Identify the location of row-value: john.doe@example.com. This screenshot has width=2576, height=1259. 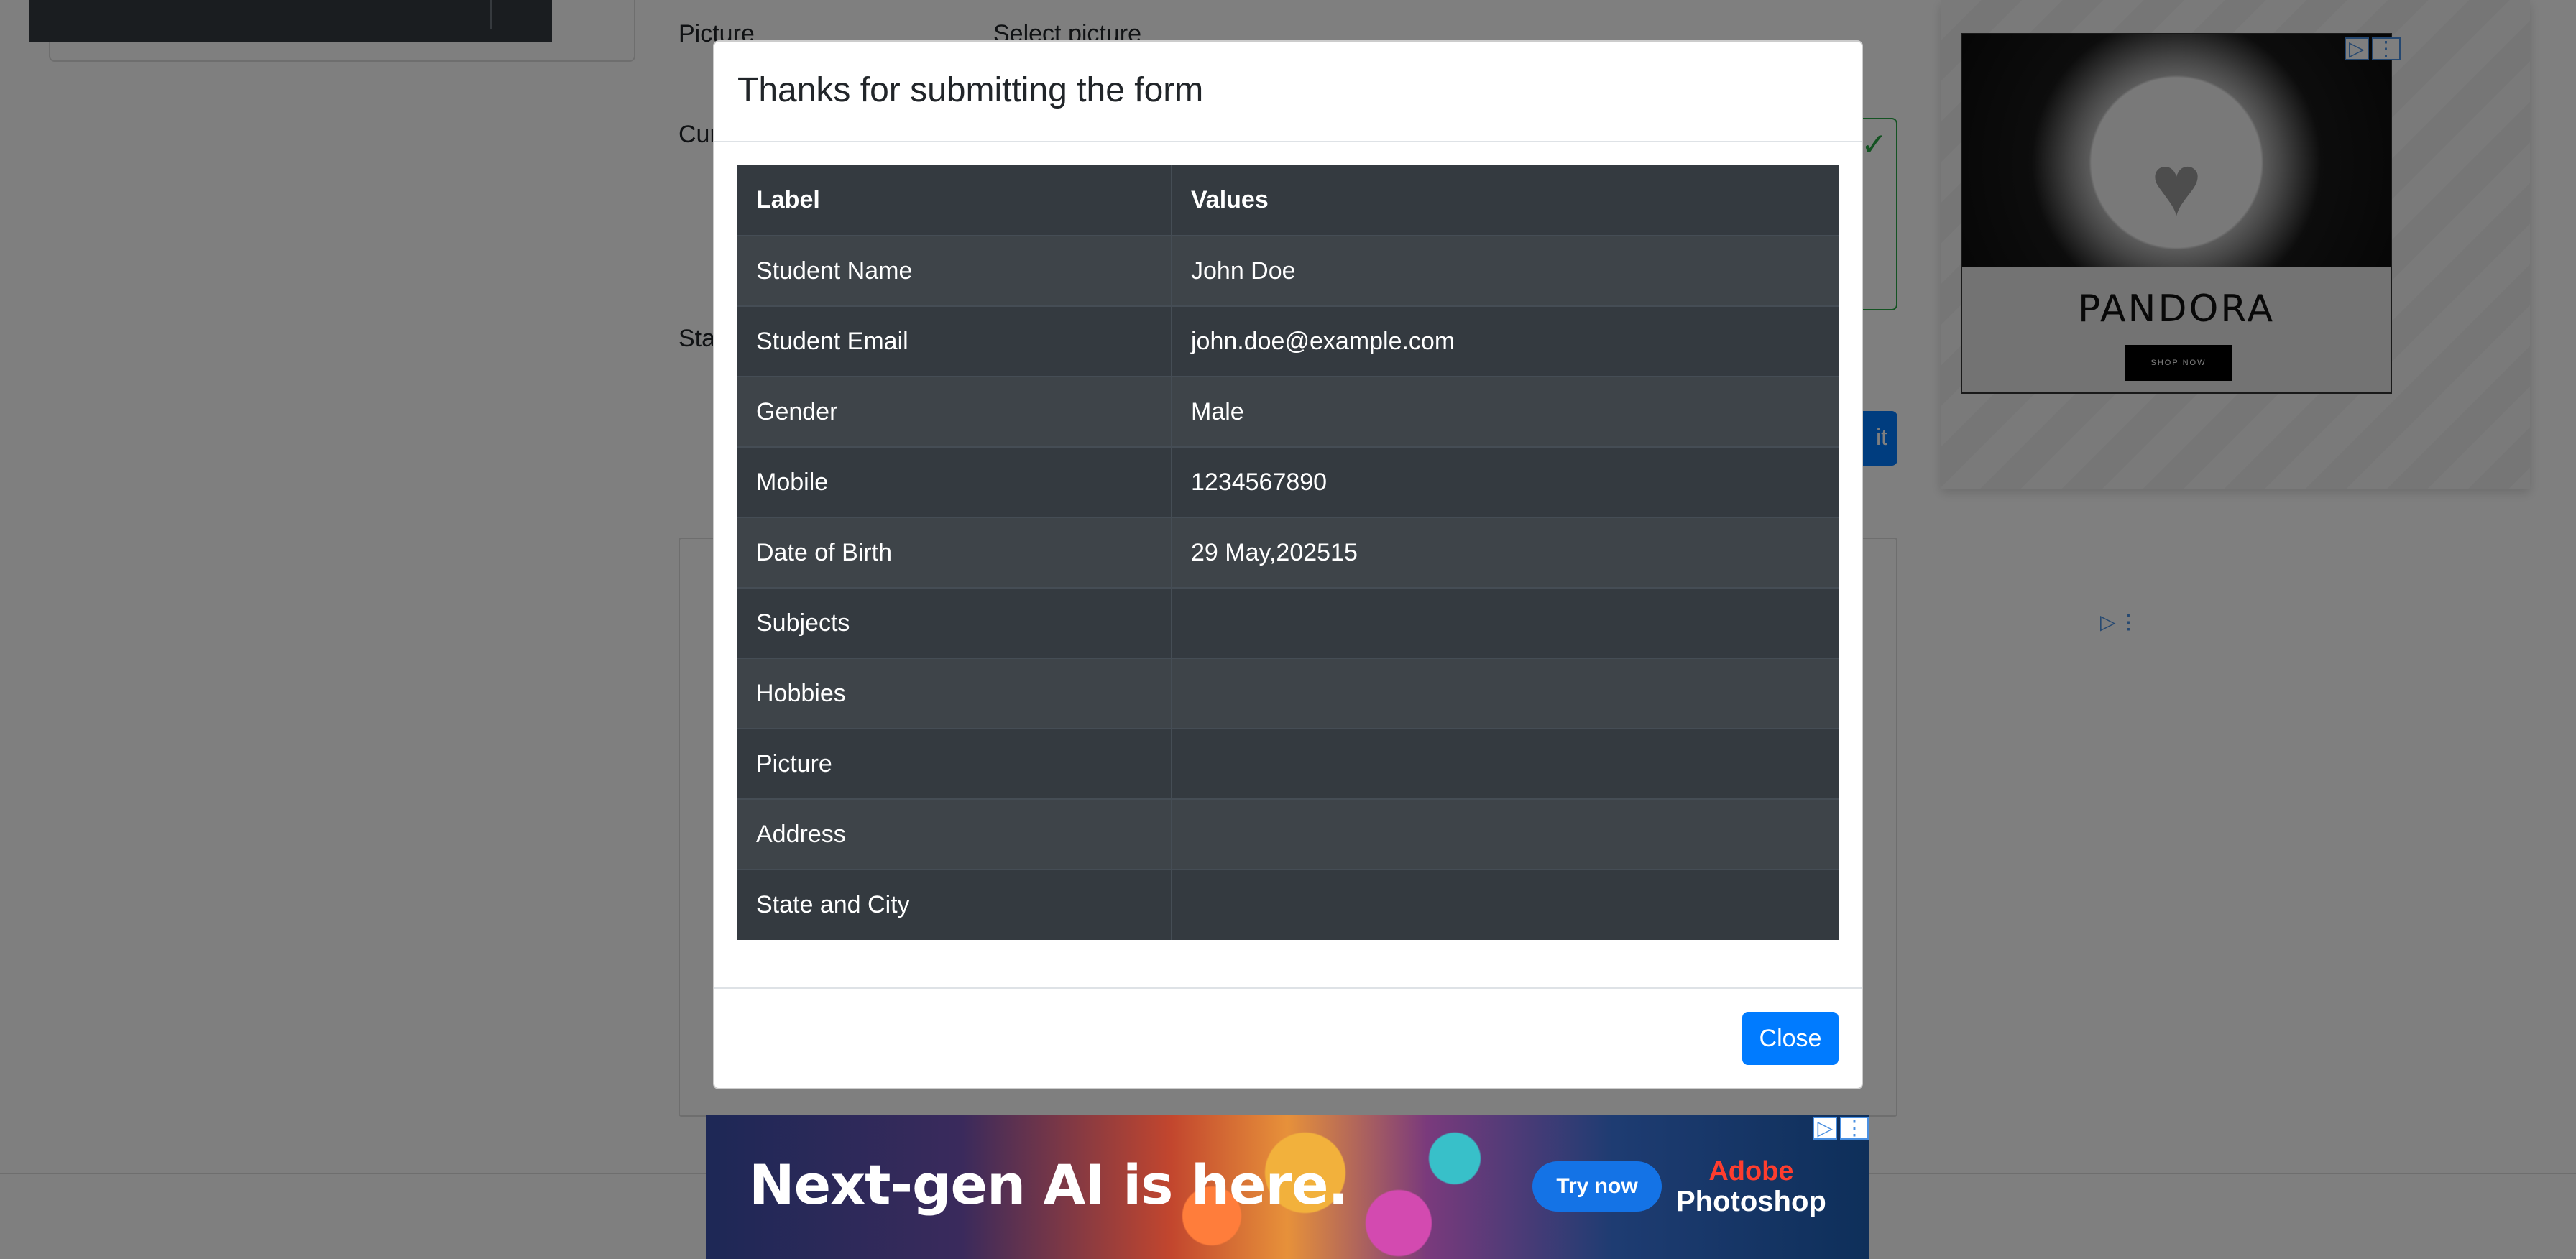
(1505, 341).